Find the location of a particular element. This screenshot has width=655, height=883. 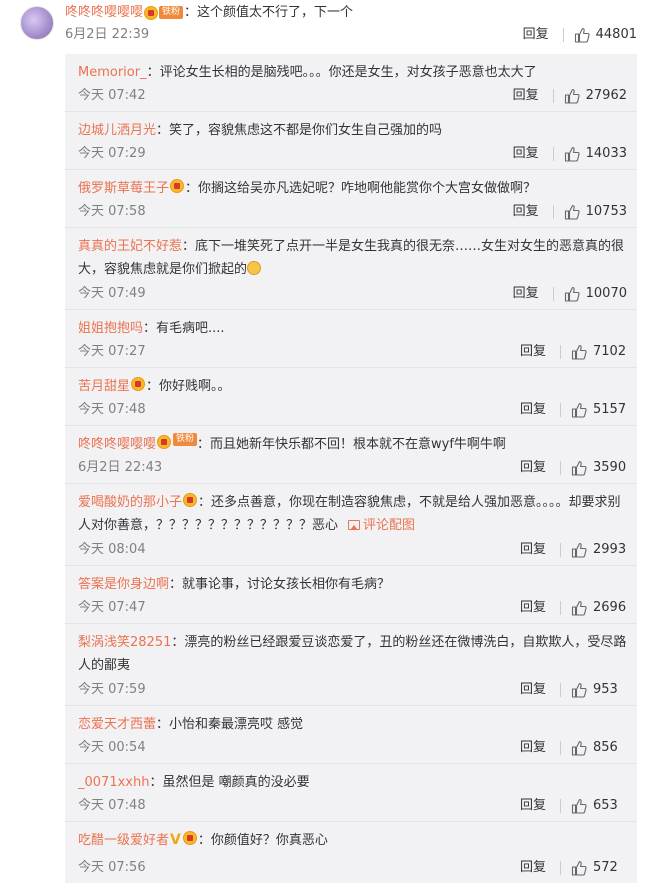

username-link: Memorior_ is located at coordinates (112, 72).